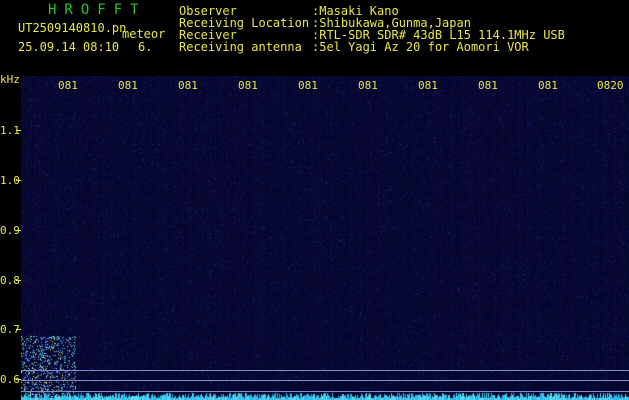 The image size is (629, 400). I want to click on count: 6., so click(145, 47).